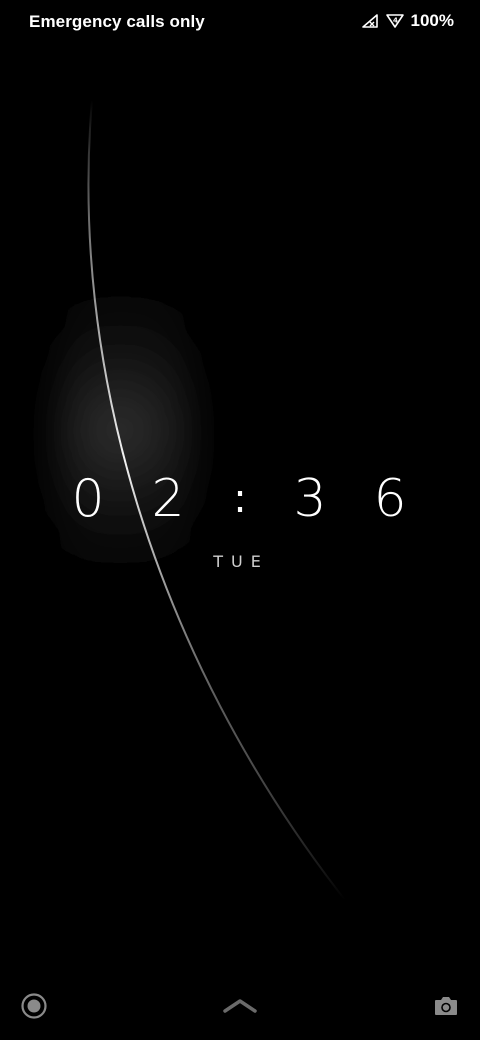 This screenshot has width=480, height=1040. I want to click on assistant-button, so click(34, 1006).